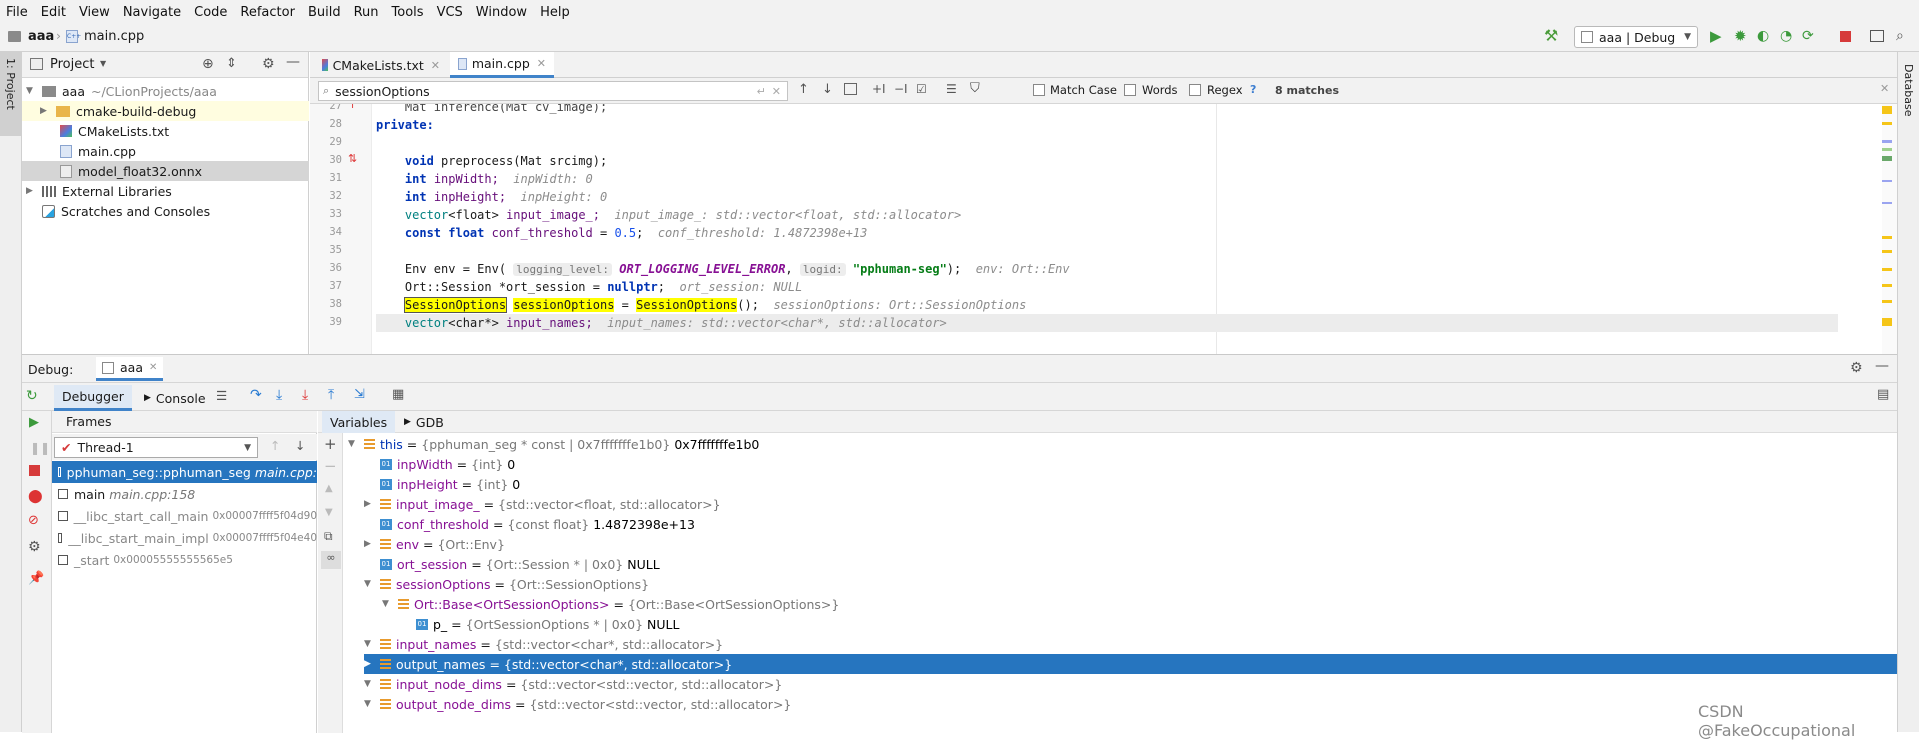  I want to click on tab-debugger: Debugger, so click(93, 398).